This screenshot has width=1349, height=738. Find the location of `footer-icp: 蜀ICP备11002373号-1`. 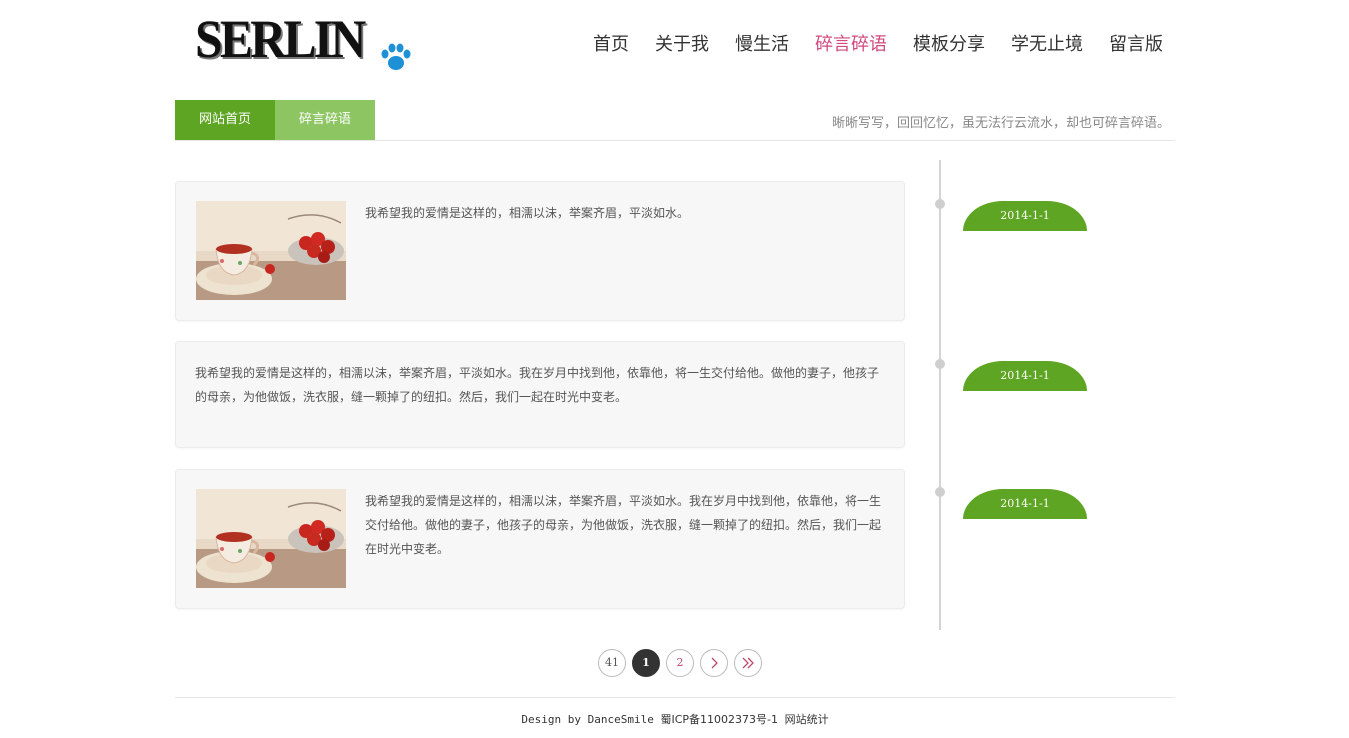

footer-icp: 蜀ICP备11002373号-1 is located at coordinates (719, 719).